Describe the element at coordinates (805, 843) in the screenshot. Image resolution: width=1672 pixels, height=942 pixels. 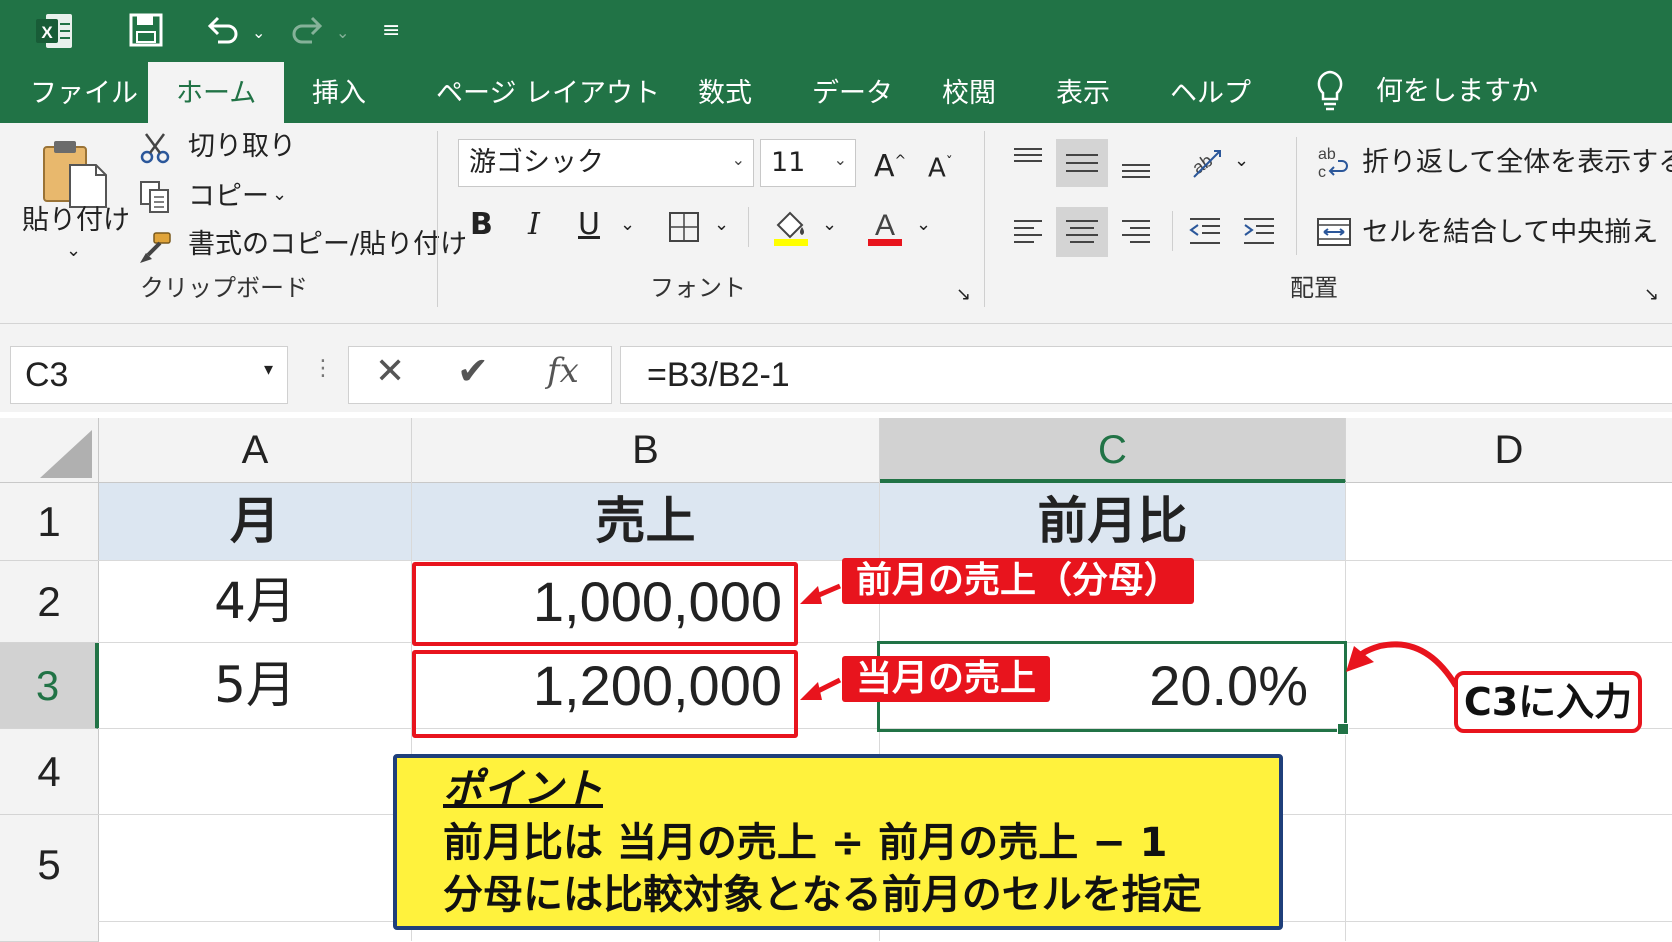
I see `point-line-1: 前月比は 当月の売上 ÷ 前月の売上 − 1` at that location.